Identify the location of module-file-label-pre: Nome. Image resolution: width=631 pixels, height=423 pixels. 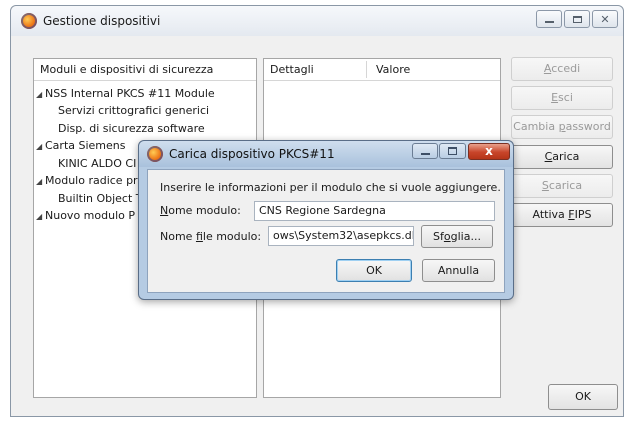
(178, 236).